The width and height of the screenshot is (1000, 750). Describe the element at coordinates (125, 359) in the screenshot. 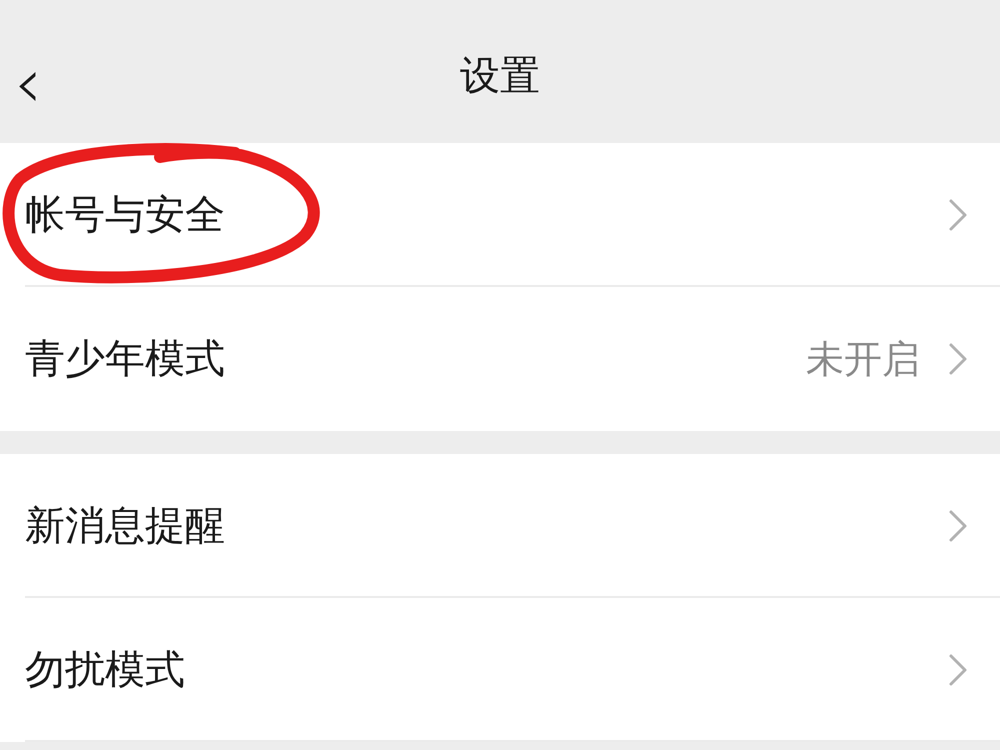

I see `row-label: 青少年模式` at that location.